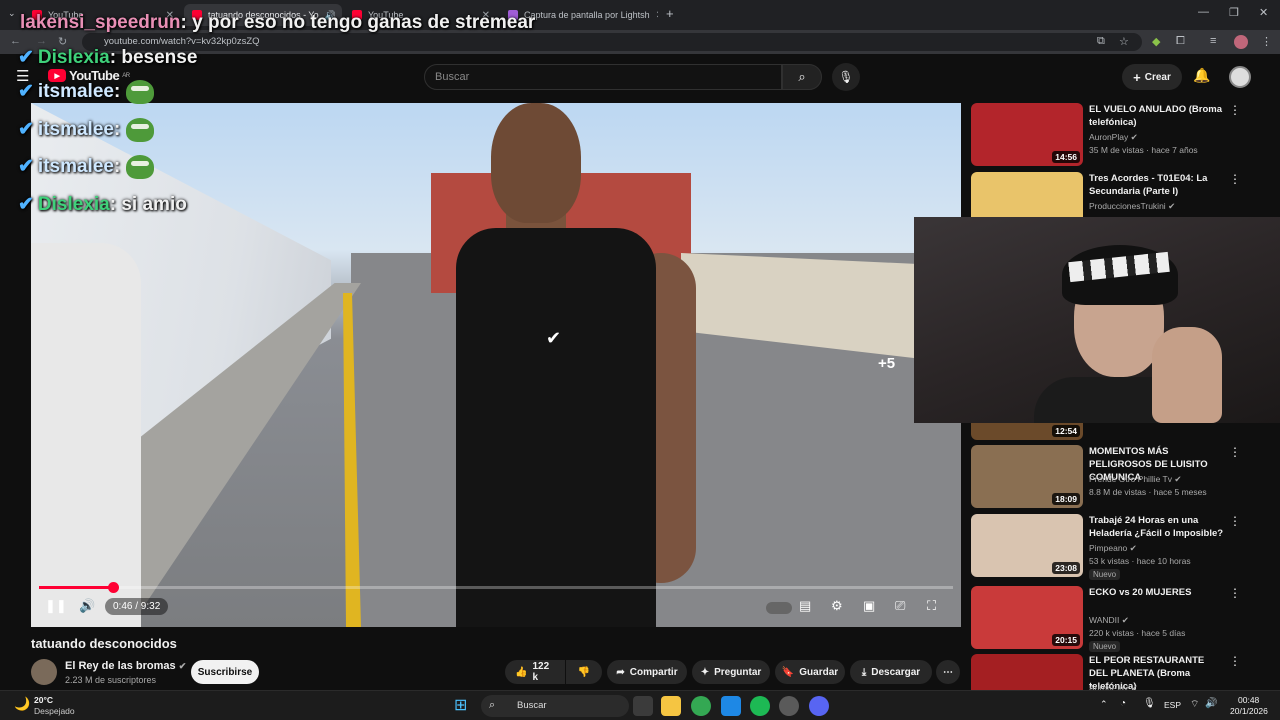 This screenshot has width=1280, height=720. What do you see at coordinates (100, 22) in the screenshot?
I see `chat-username: lakensi_speedrun` at bounding box center [100, 22].